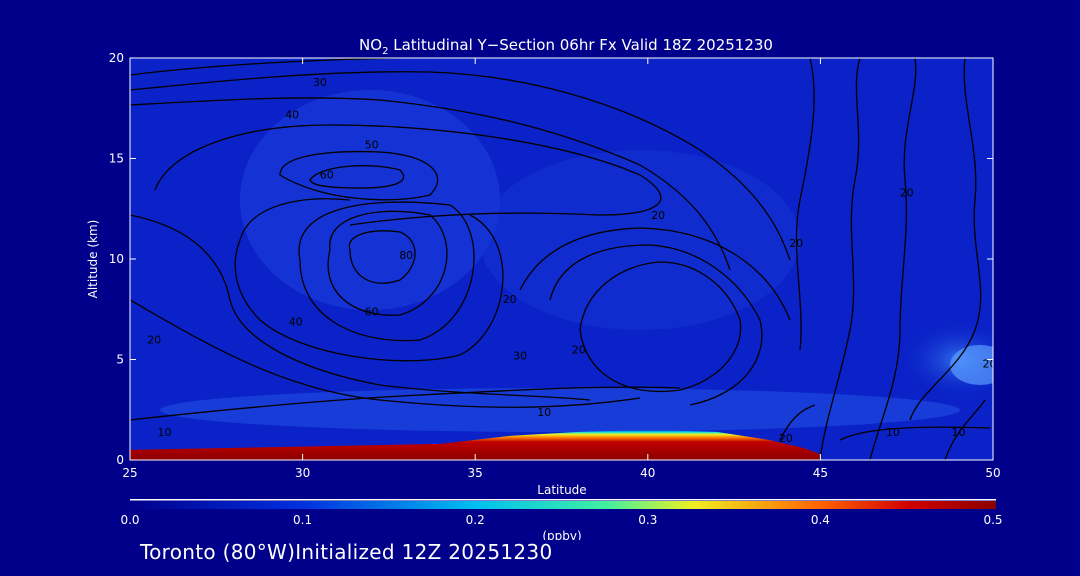  Describe the element at coordinates (992, 520) in the screenshot. I see `colorbar-tick-label: 0.5` at that location.